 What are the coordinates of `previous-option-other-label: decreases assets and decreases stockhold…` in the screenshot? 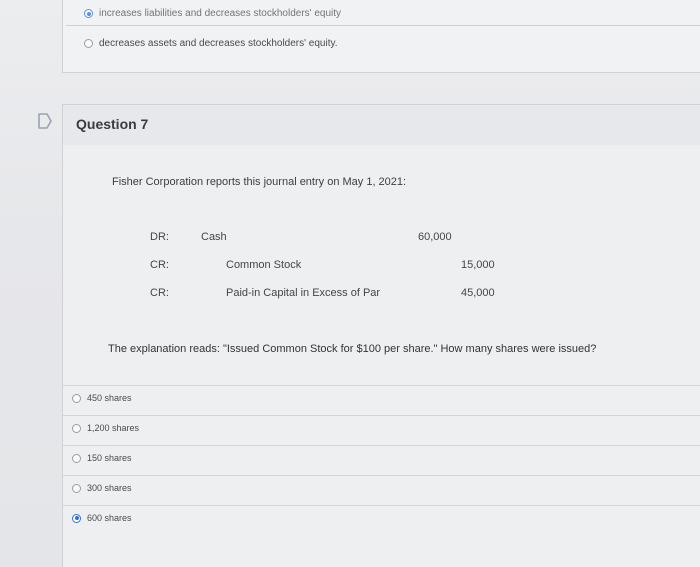 It's located at (218, 43).